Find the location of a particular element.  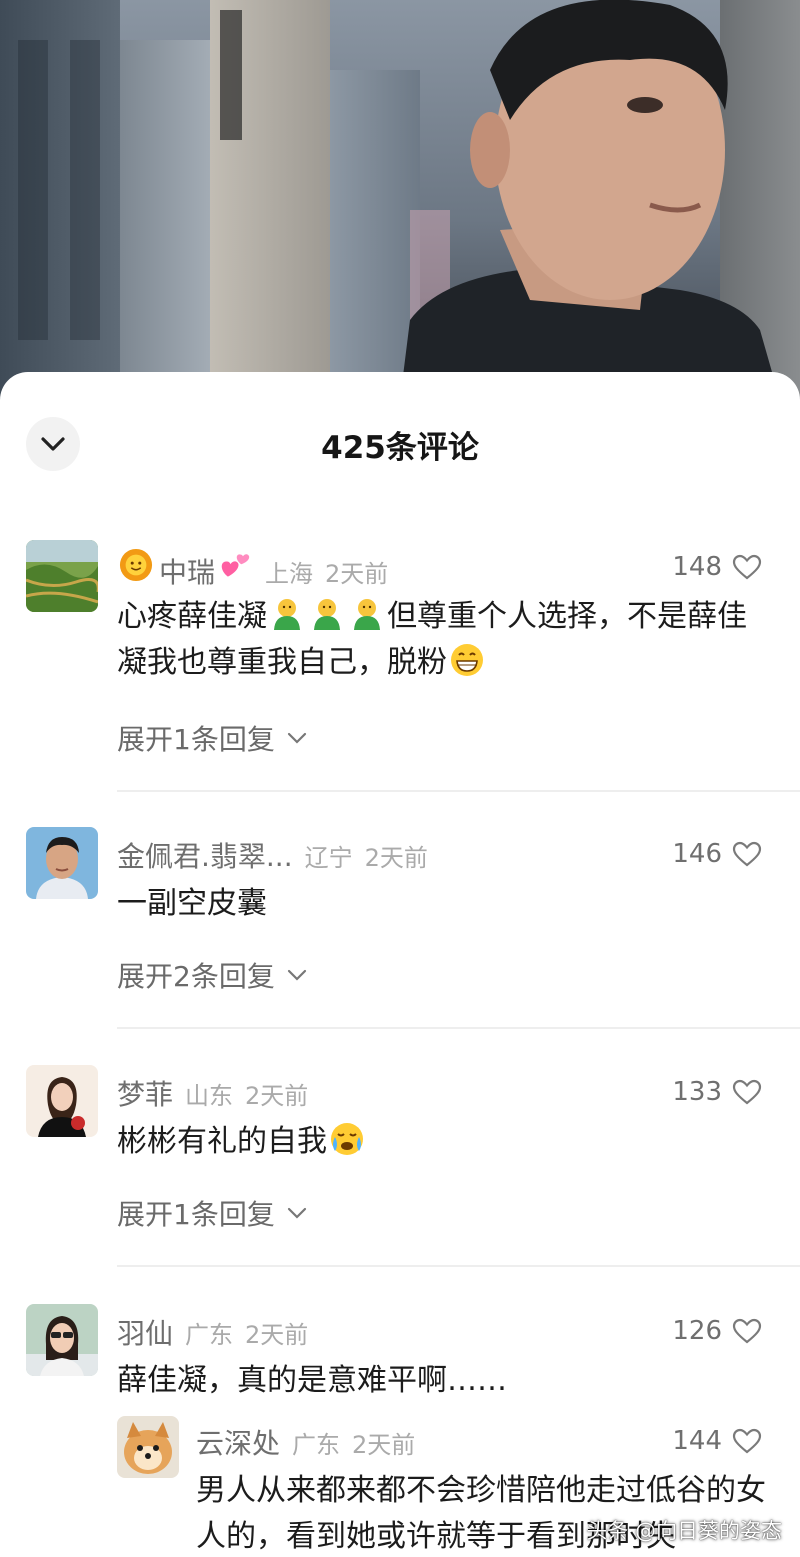

commenter-location: 辽宁 is located at coordinates (328, 858).